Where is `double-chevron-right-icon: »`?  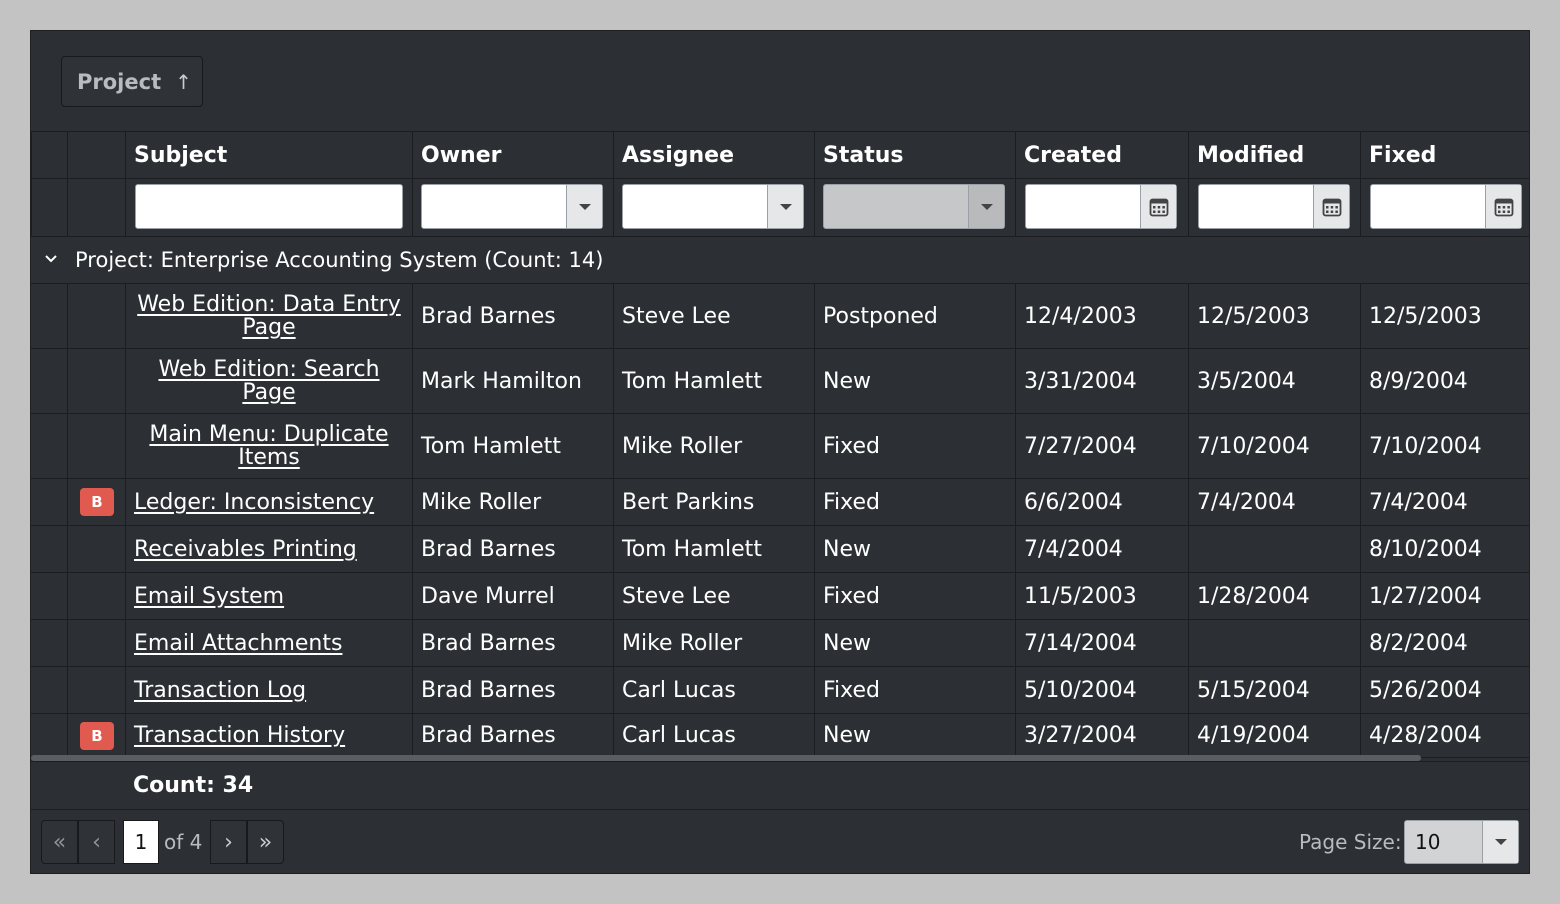
double-chevron-right-icon: » is located at coordinates (265, 842).